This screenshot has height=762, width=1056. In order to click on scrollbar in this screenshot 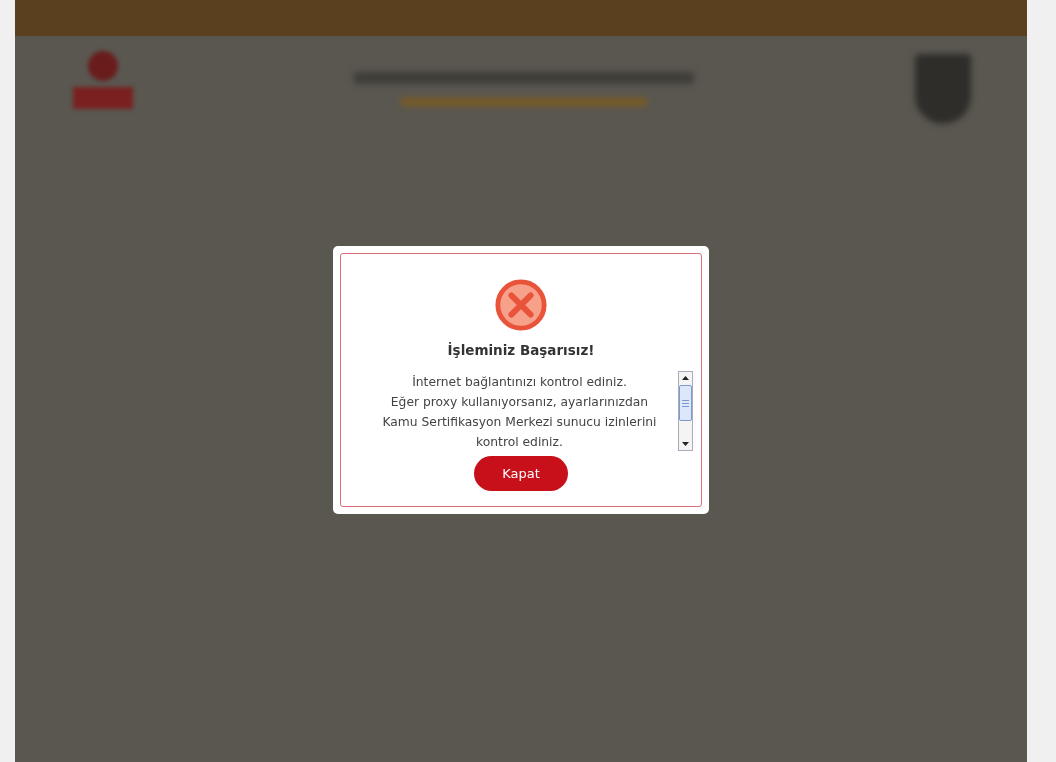, I will do `click(685, 411)`.